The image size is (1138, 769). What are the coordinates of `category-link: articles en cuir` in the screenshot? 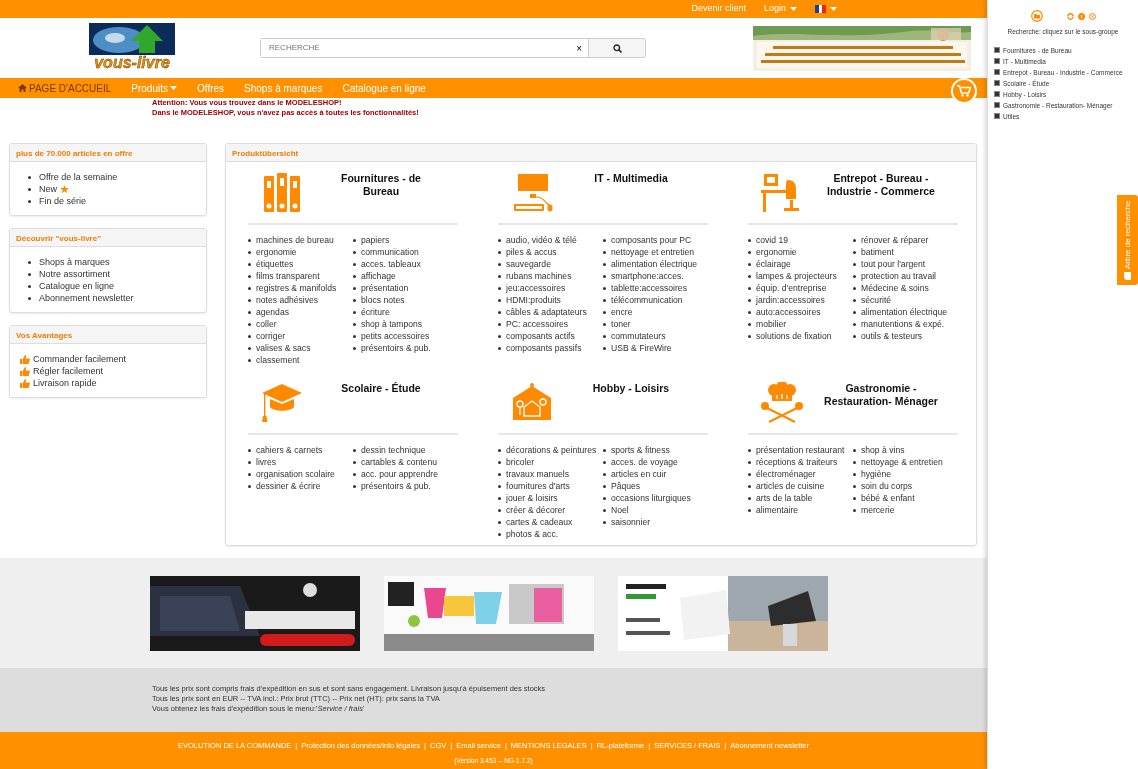 It's located at (639, 474).